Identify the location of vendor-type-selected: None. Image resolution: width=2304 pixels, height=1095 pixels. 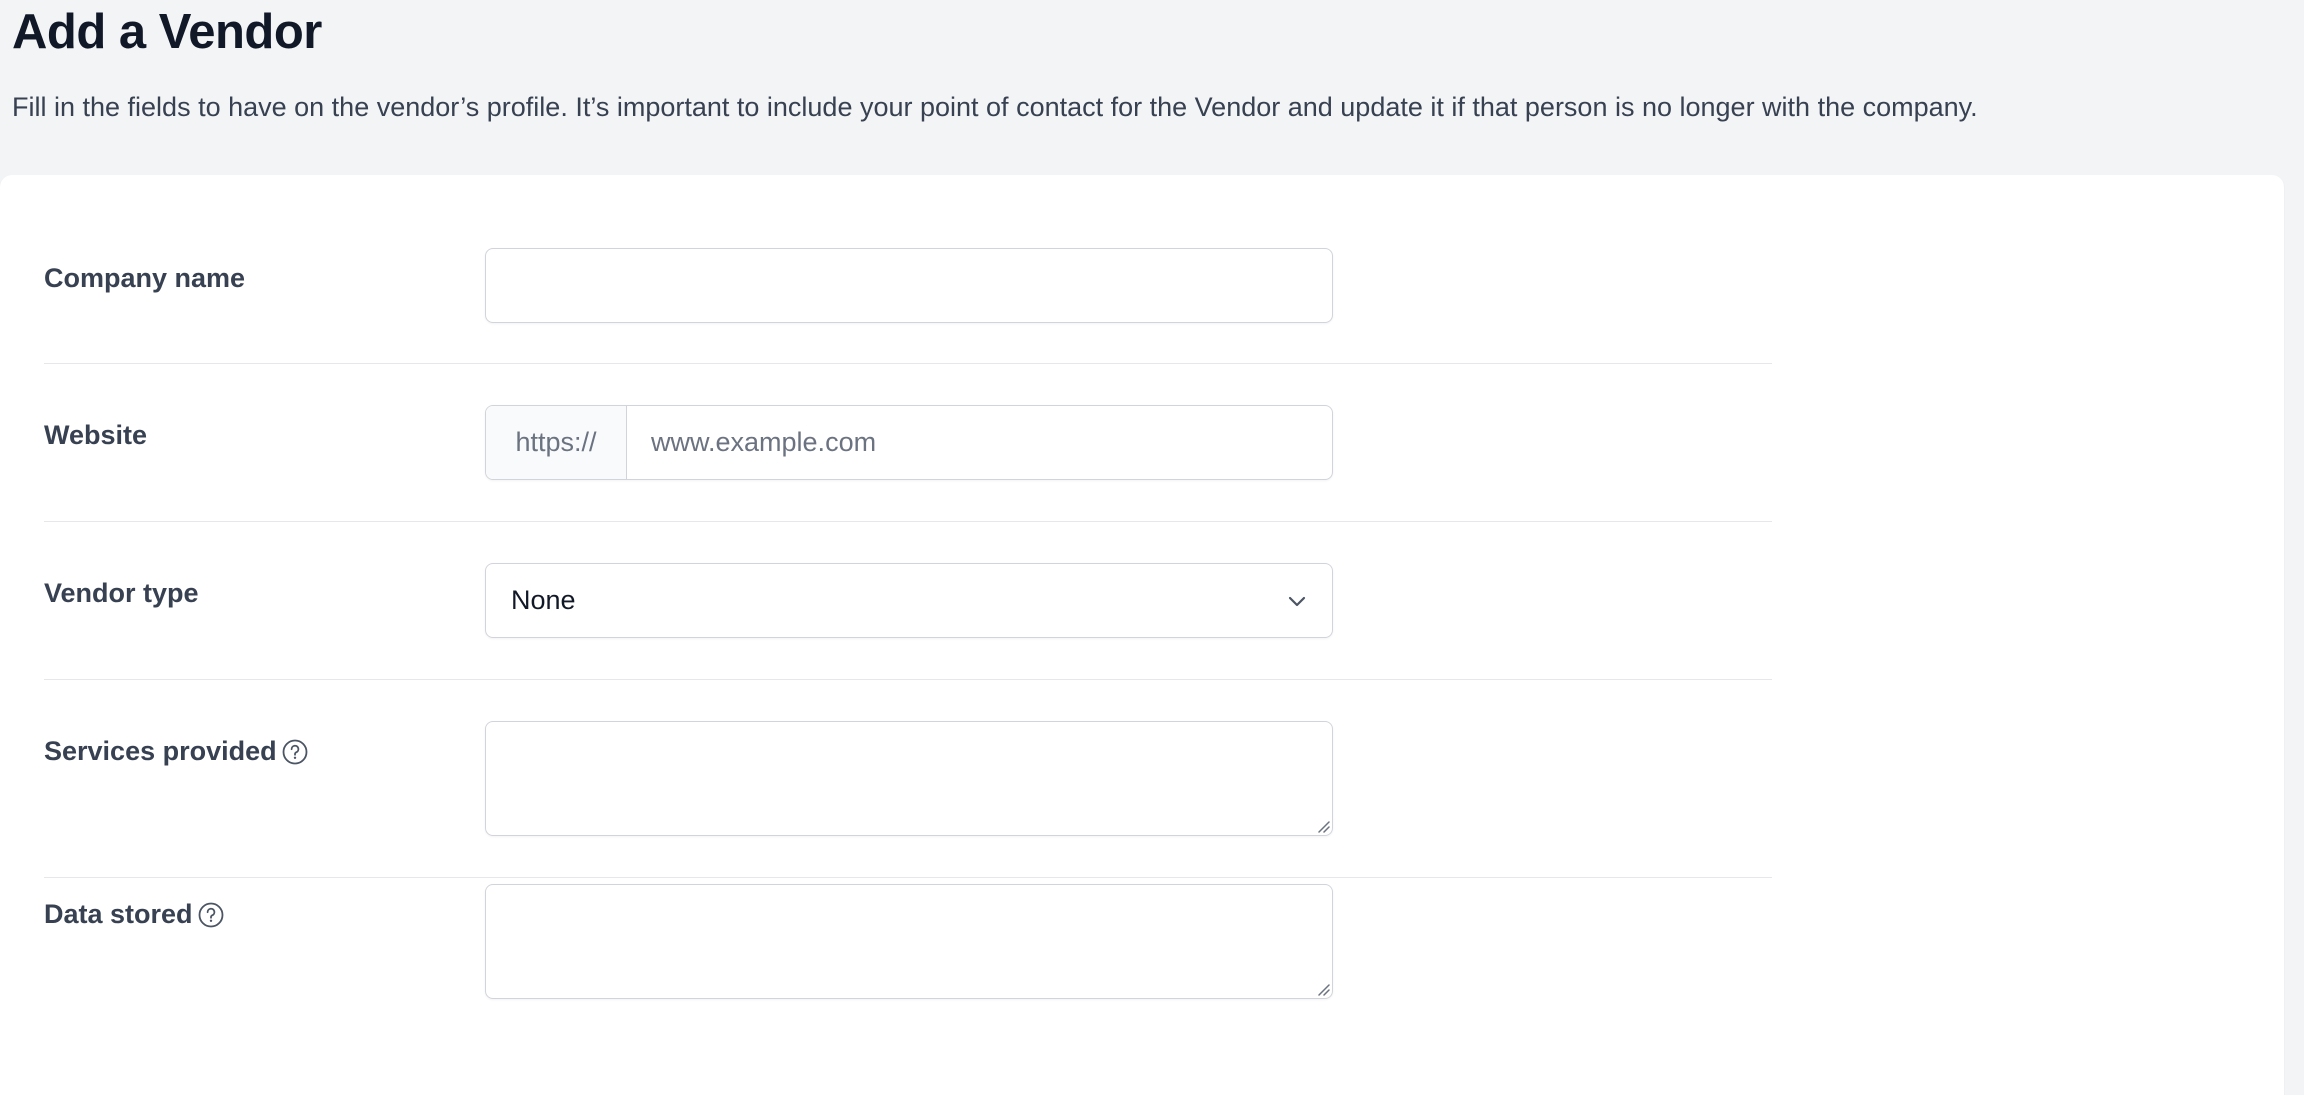
(543, 600).